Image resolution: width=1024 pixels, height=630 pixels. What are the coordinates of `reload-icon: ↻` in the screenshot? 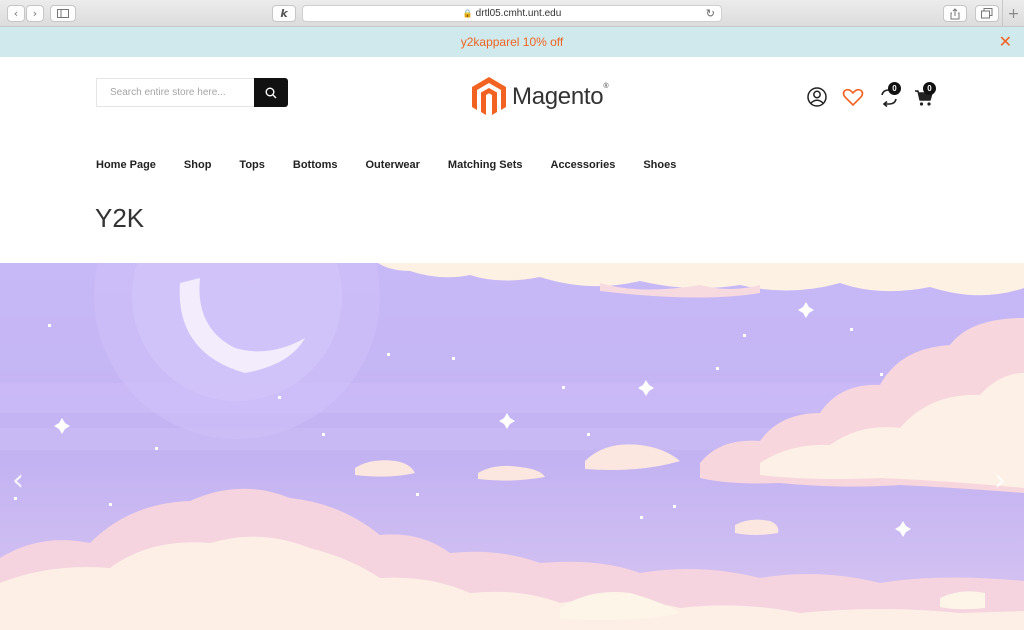 It's located at (710, 13).